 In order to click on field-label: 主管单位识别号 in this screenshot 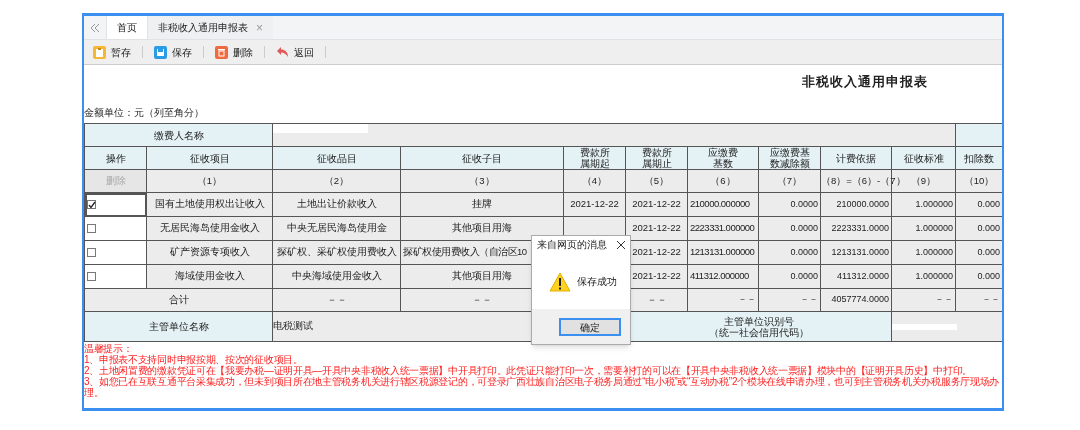, I will do `click(758, 321)`.